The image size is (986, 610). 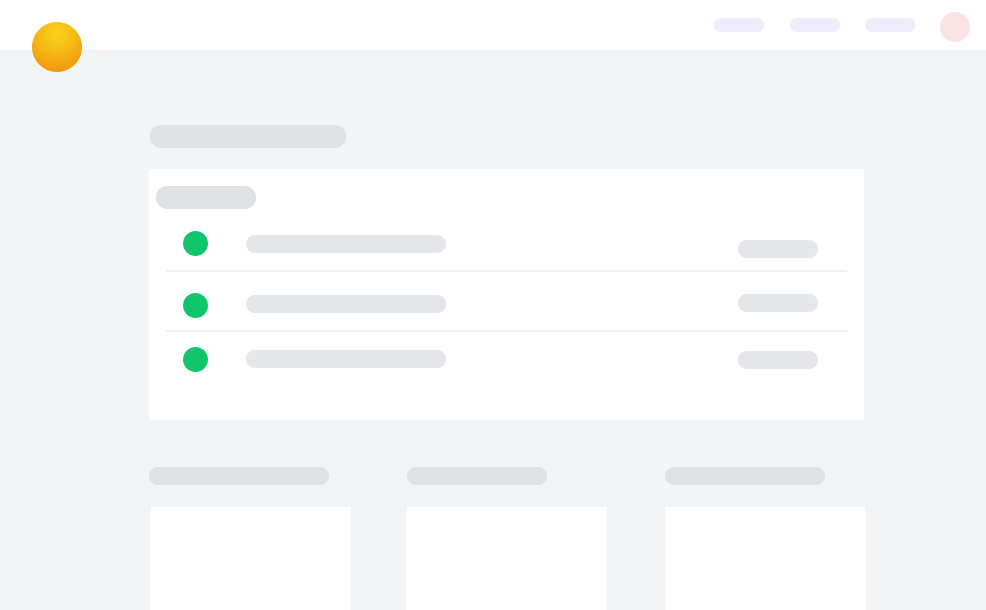 I want to click on page-title, so click(x=248, y=136).